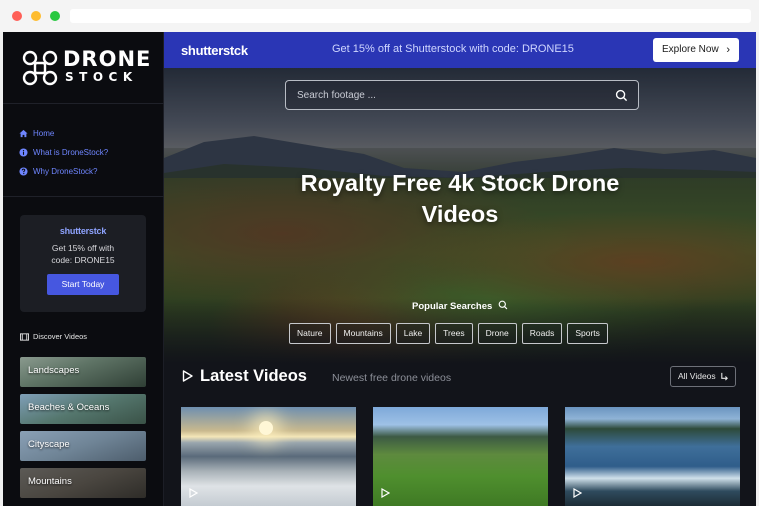  I want to click on sidebar-nav: Home What is DroneStock? Why DroneStock?, so click(63, 152).